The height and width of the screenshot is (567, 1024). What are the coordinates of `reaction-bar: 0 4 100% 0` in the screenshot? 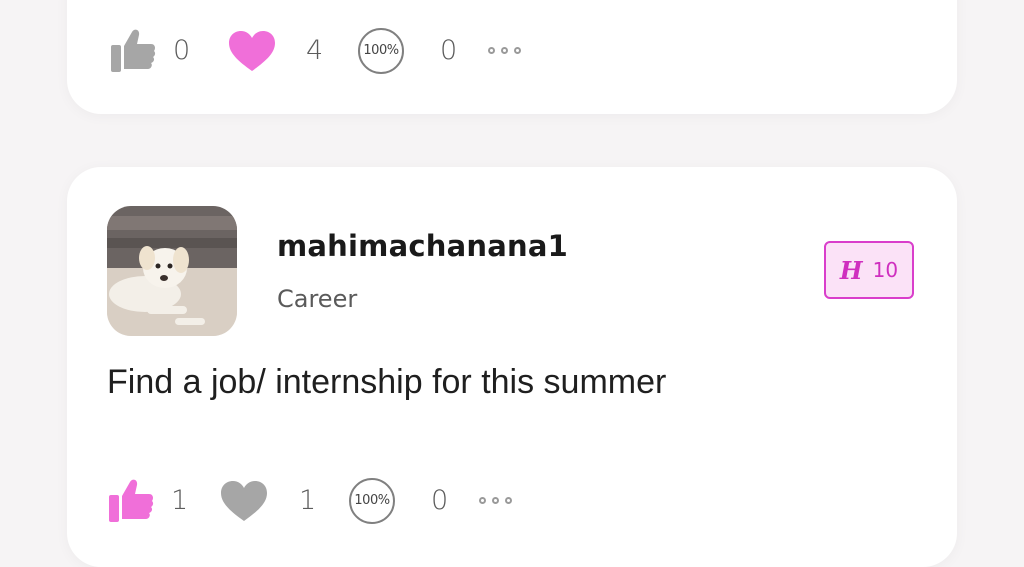 It's located at (512, 58).